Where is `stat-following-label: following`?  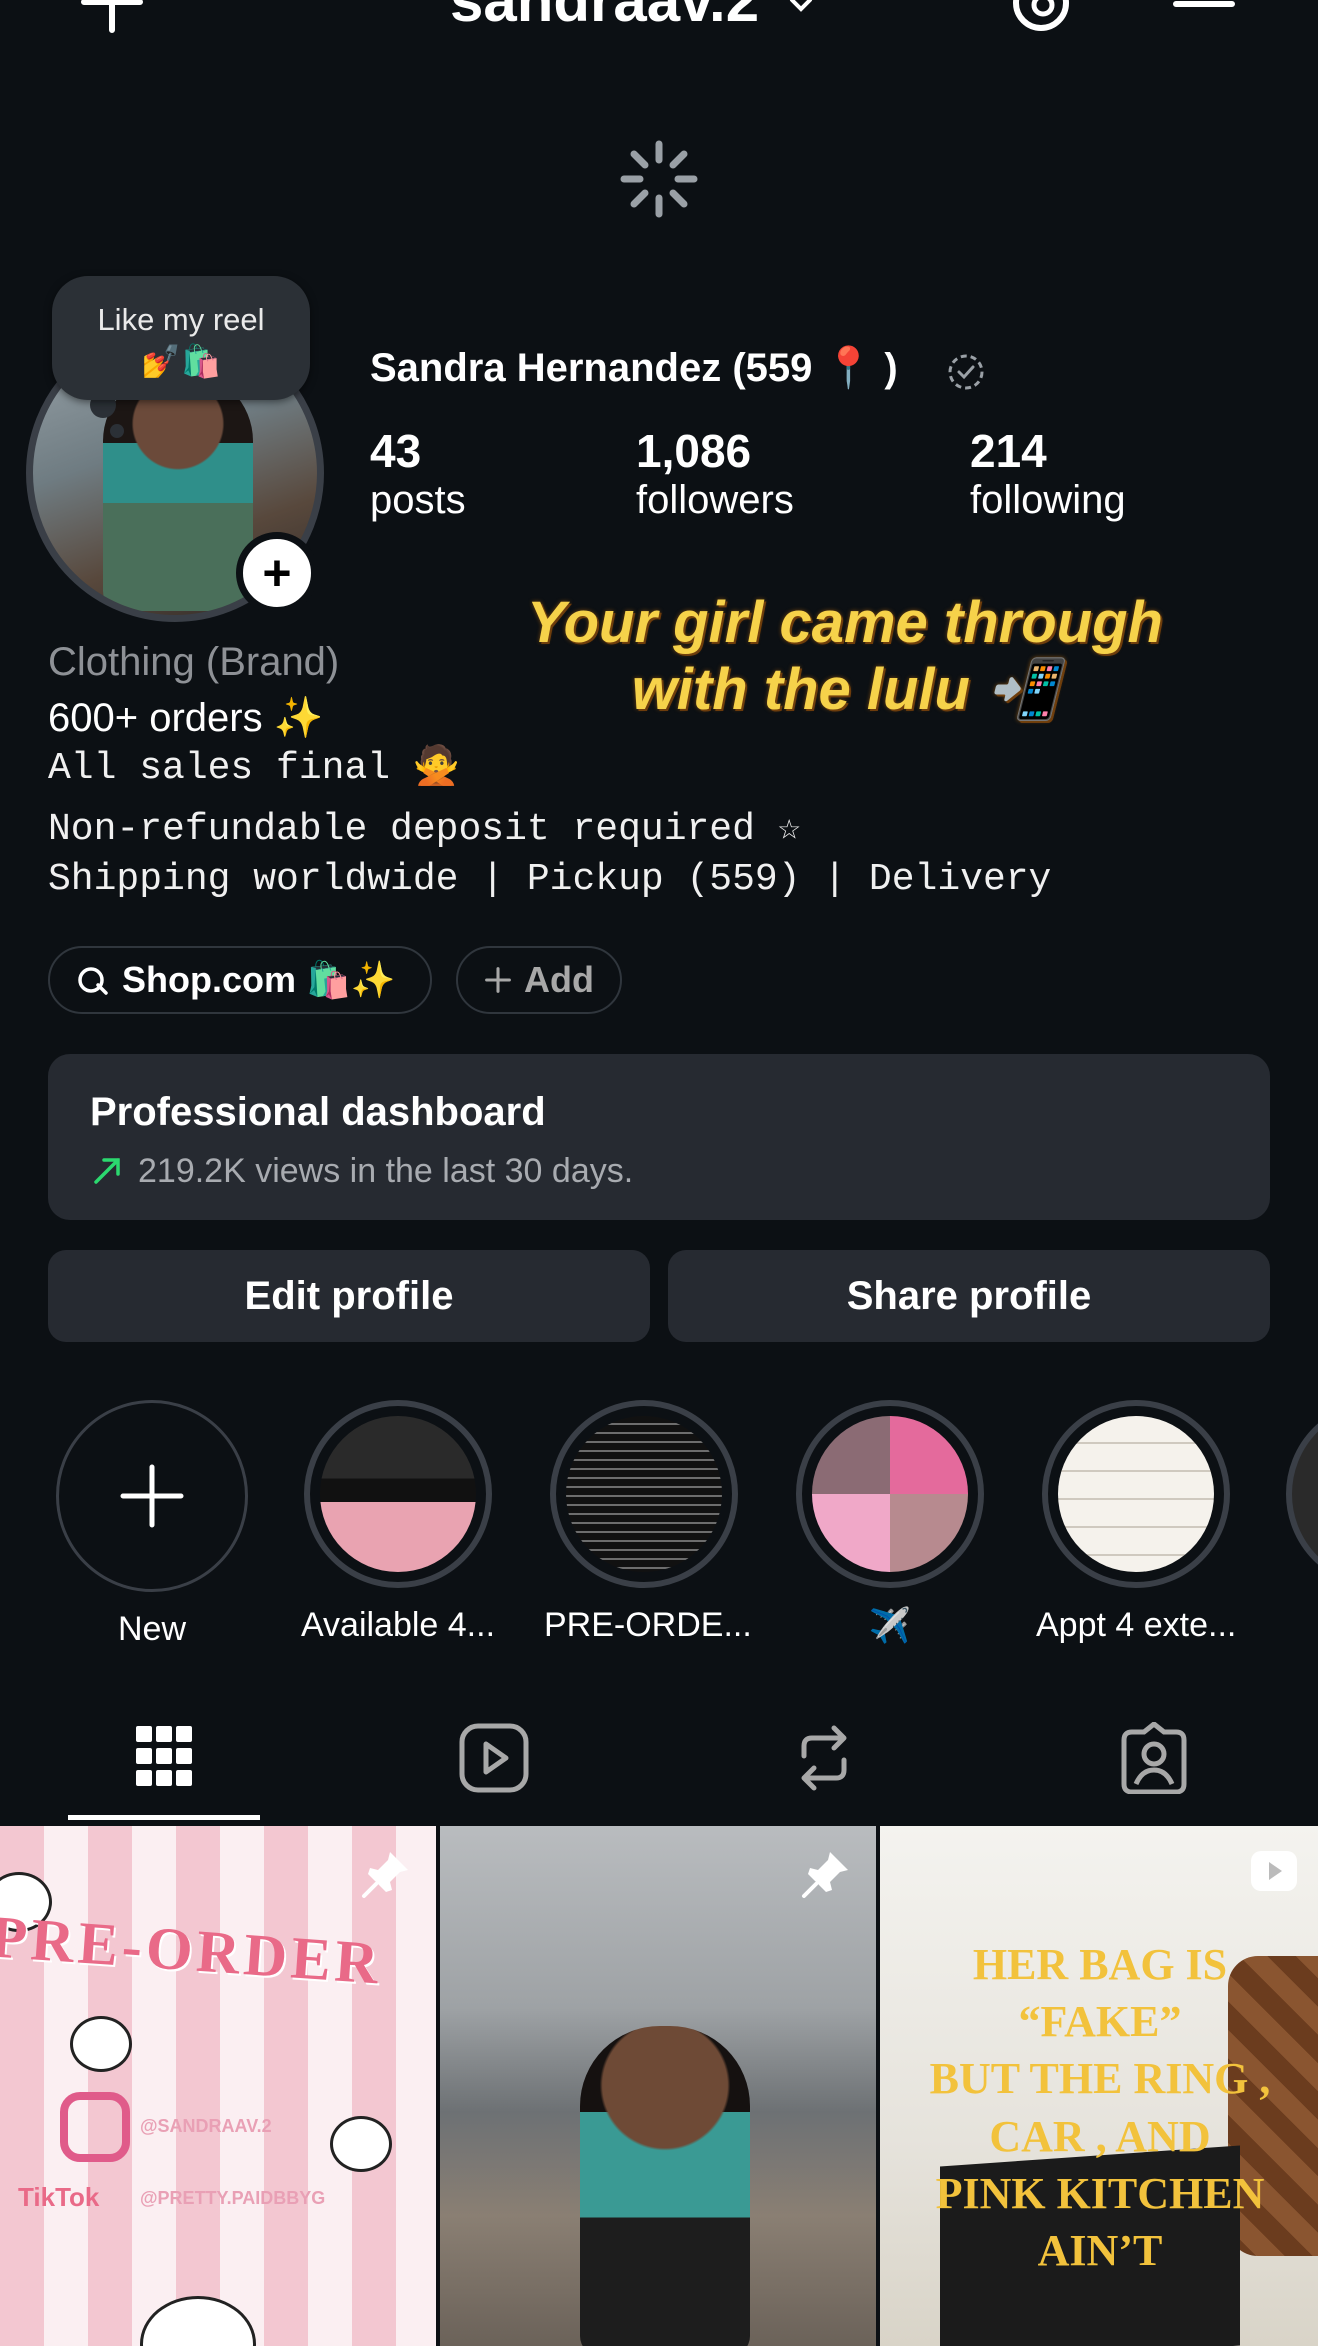
stat-following-label: following is located at coordinates (1048, 500).